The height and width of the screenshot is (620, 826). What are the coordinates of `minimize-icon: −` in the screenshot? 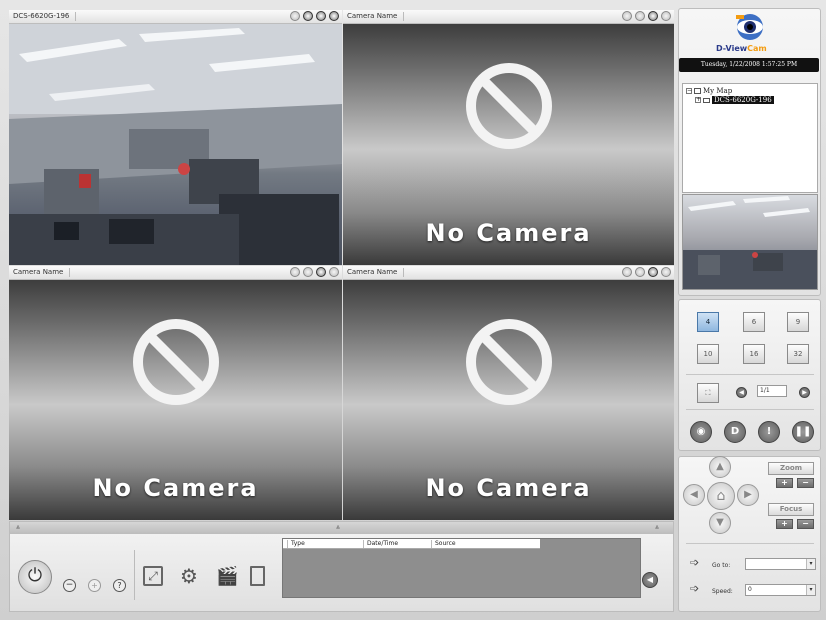 It's located at (69, 585).